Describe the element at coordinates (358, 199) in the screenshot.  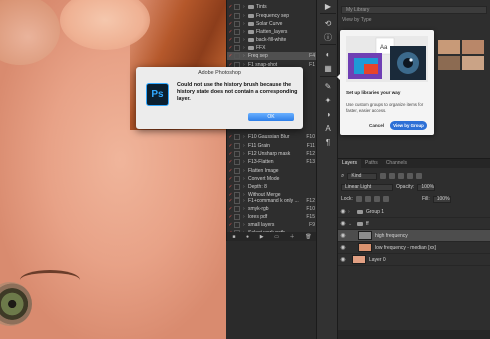
I see `lock-transparent-icon` at that location.